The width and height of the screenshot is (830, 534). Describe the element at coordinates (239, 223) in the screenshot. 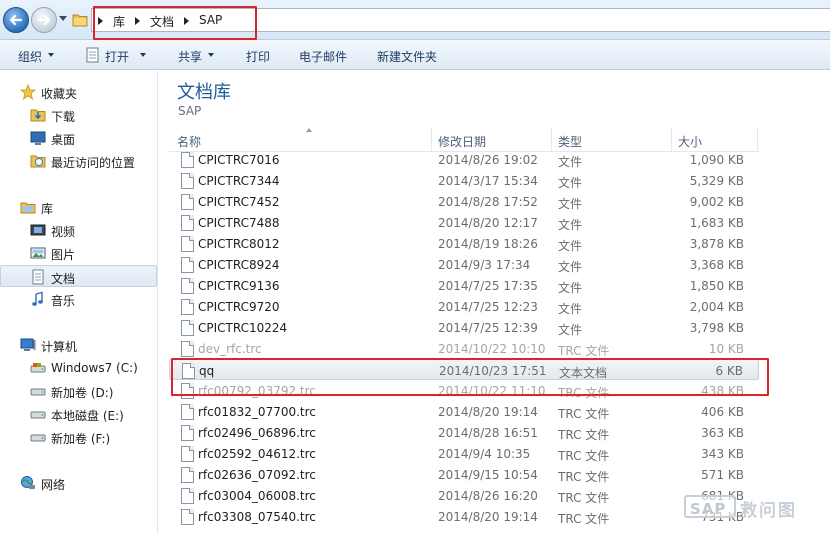

I see `file-name: CPICTRC7488` at that location.